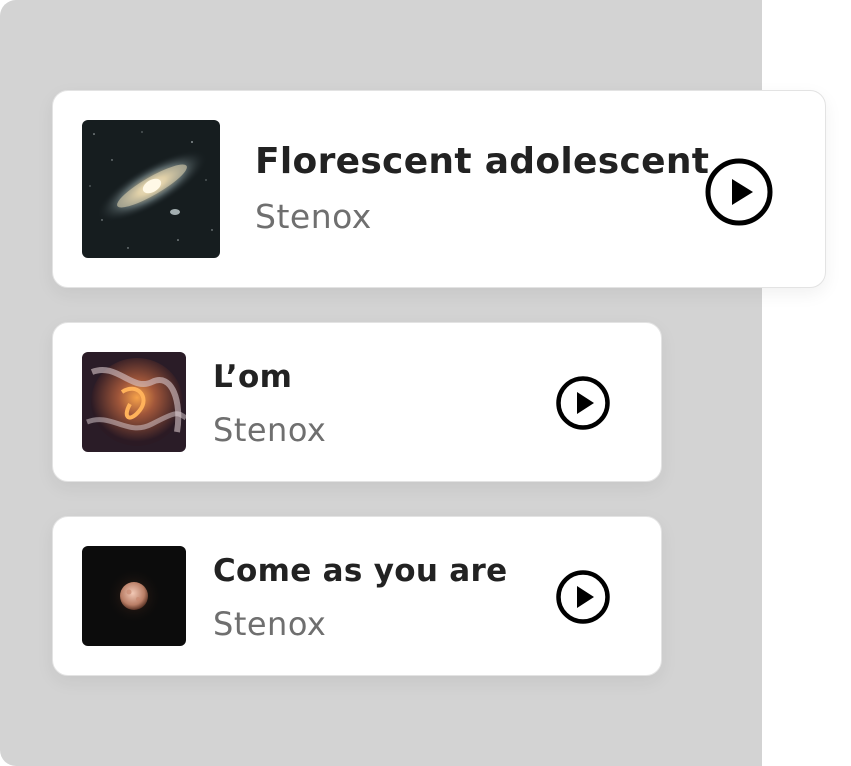  What do you see at coordinates (360, 571) in the screenshot?
I see `track-title: Come as you are` at bounding box center [360, 571].